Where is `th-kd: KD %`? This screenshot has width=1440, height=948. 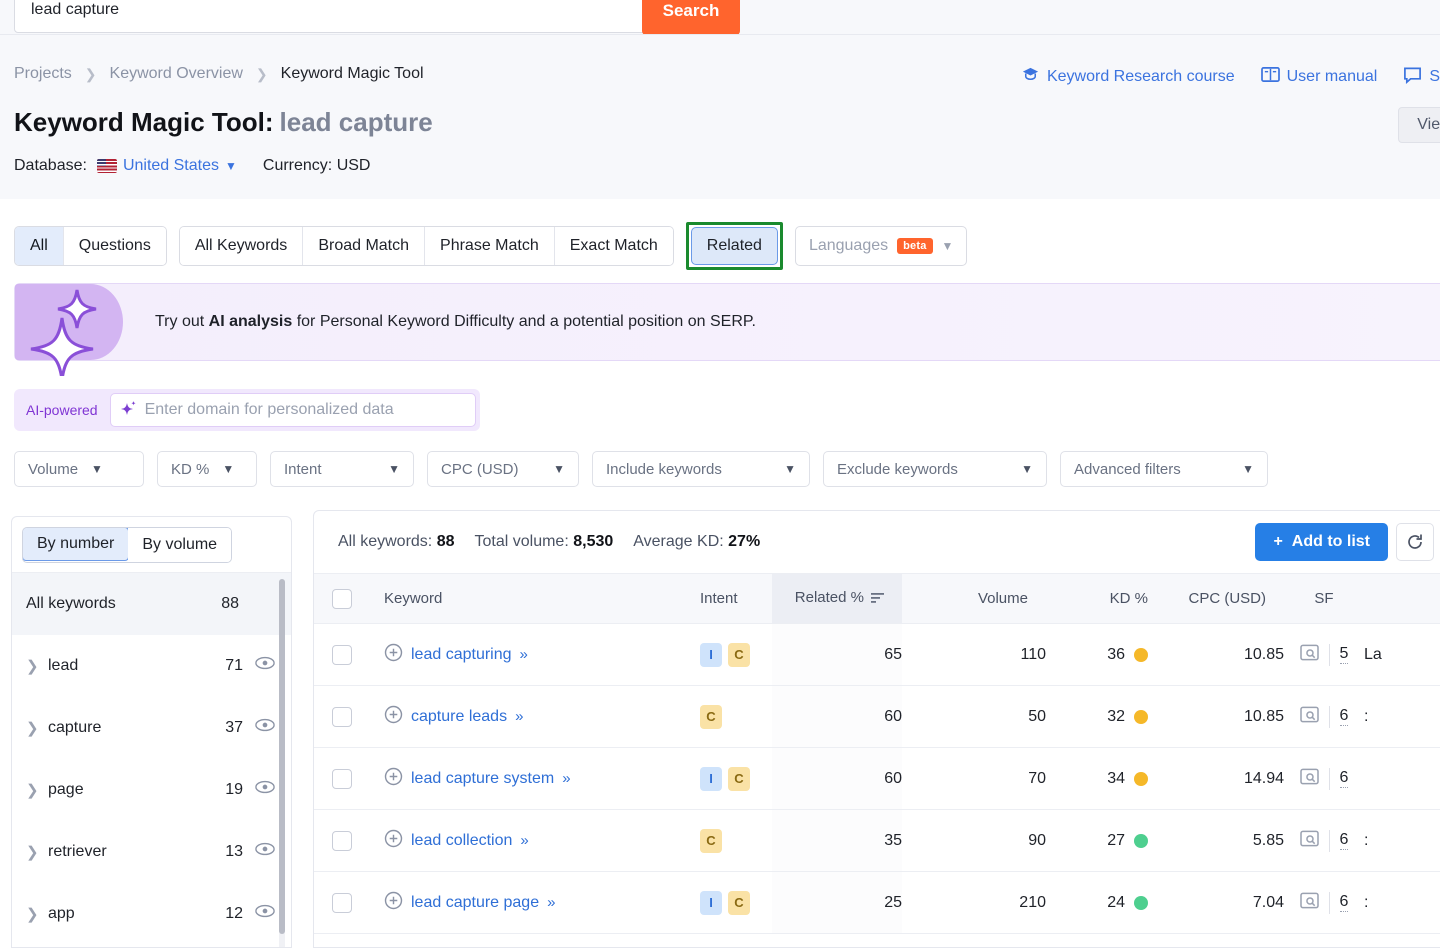
th-kd: KD % is located at coordinates (1106, 598).